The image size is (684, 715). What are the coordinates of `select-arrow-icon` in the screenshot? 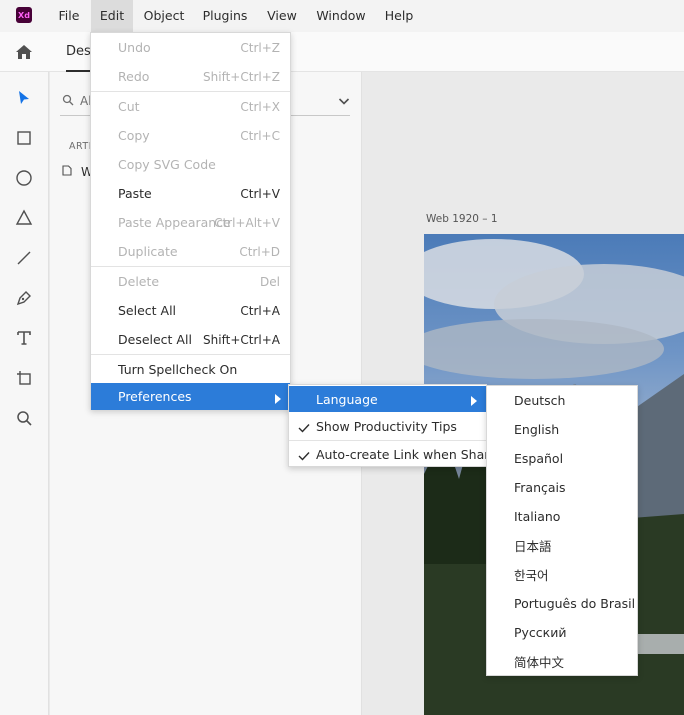 It's located at (24, 98).